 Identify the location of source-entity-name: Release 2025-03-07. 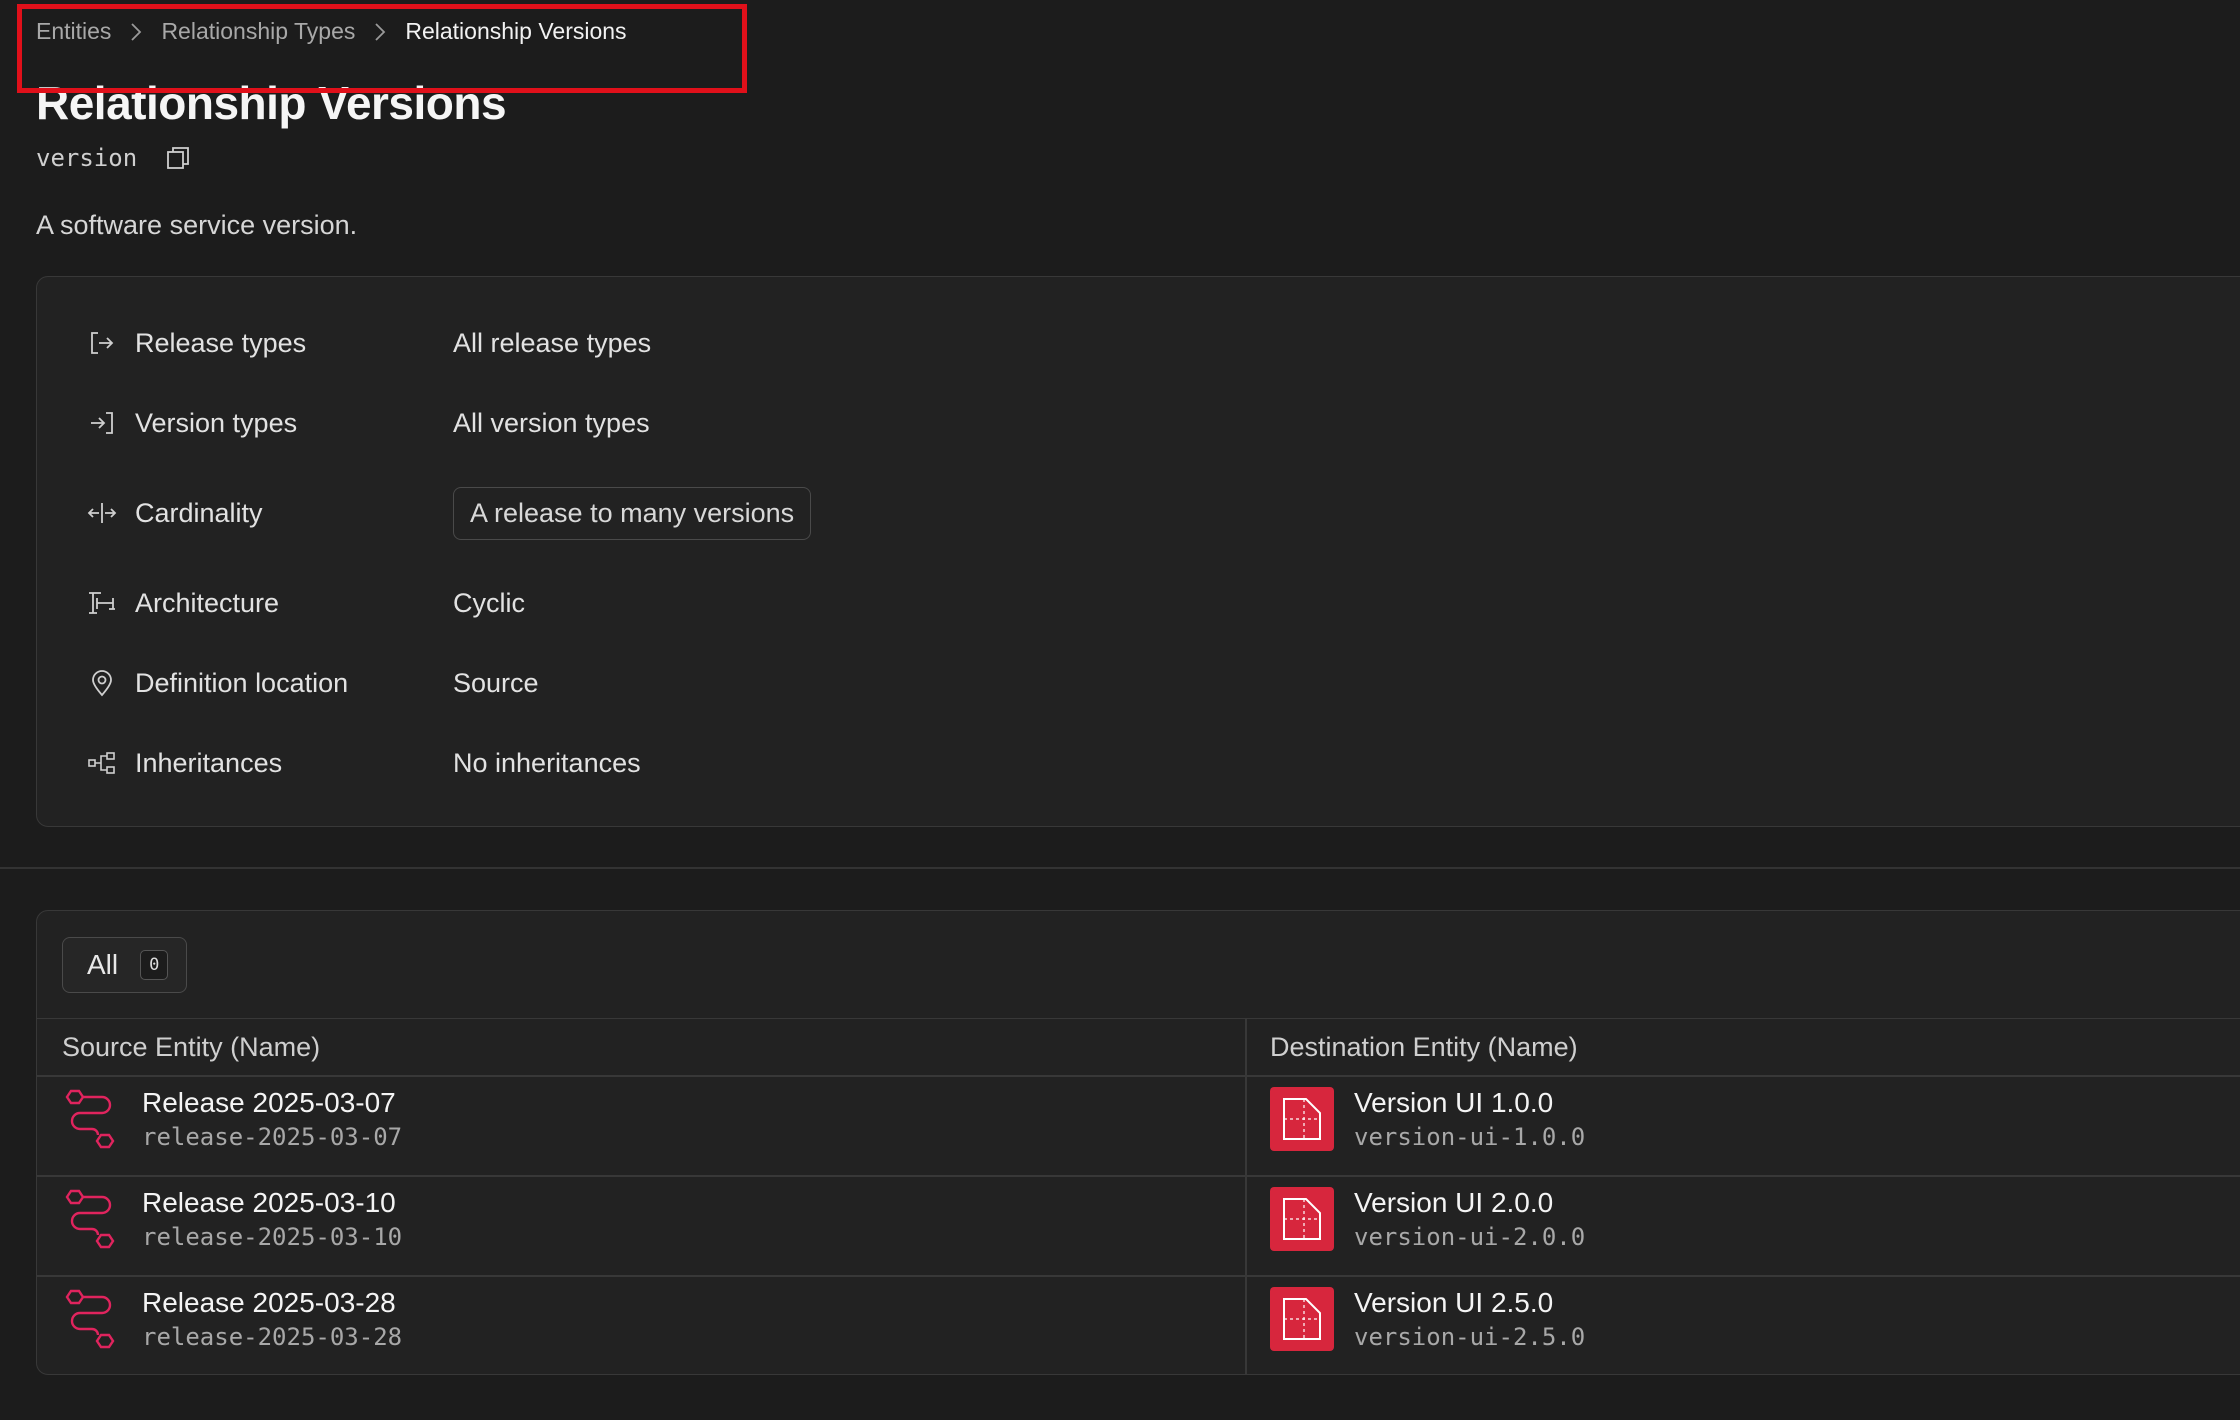
(269, 1102).